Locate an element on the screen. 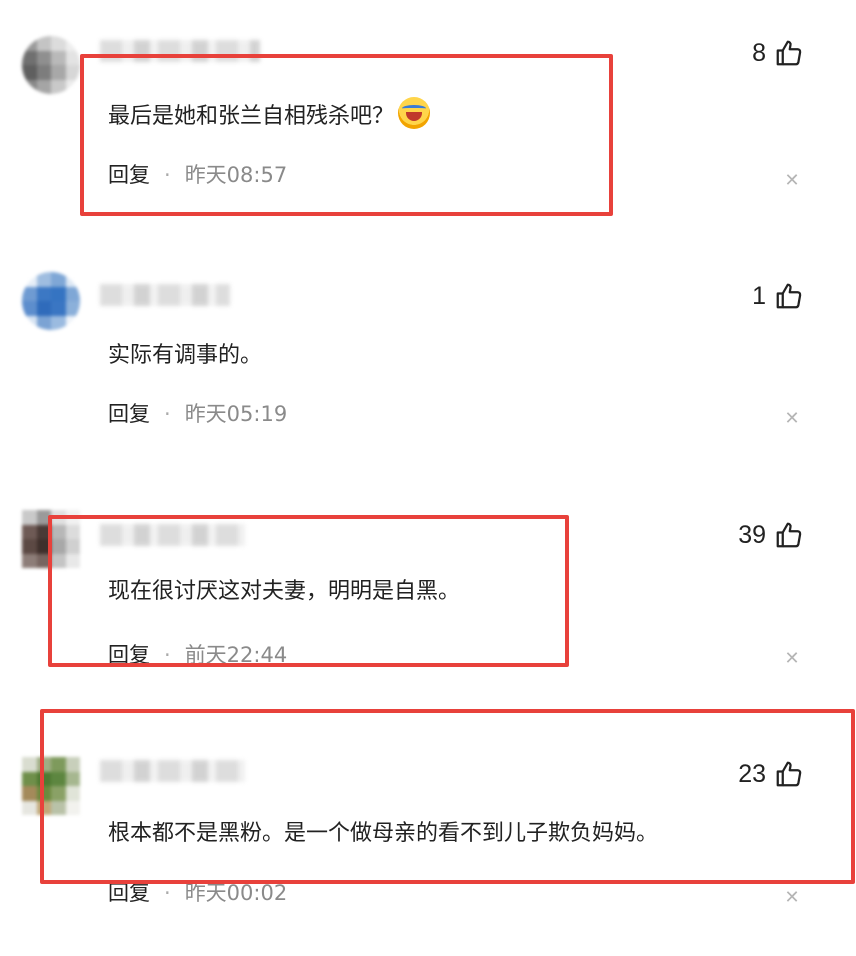  like-count: 8 is located at coordinates (759, 52).